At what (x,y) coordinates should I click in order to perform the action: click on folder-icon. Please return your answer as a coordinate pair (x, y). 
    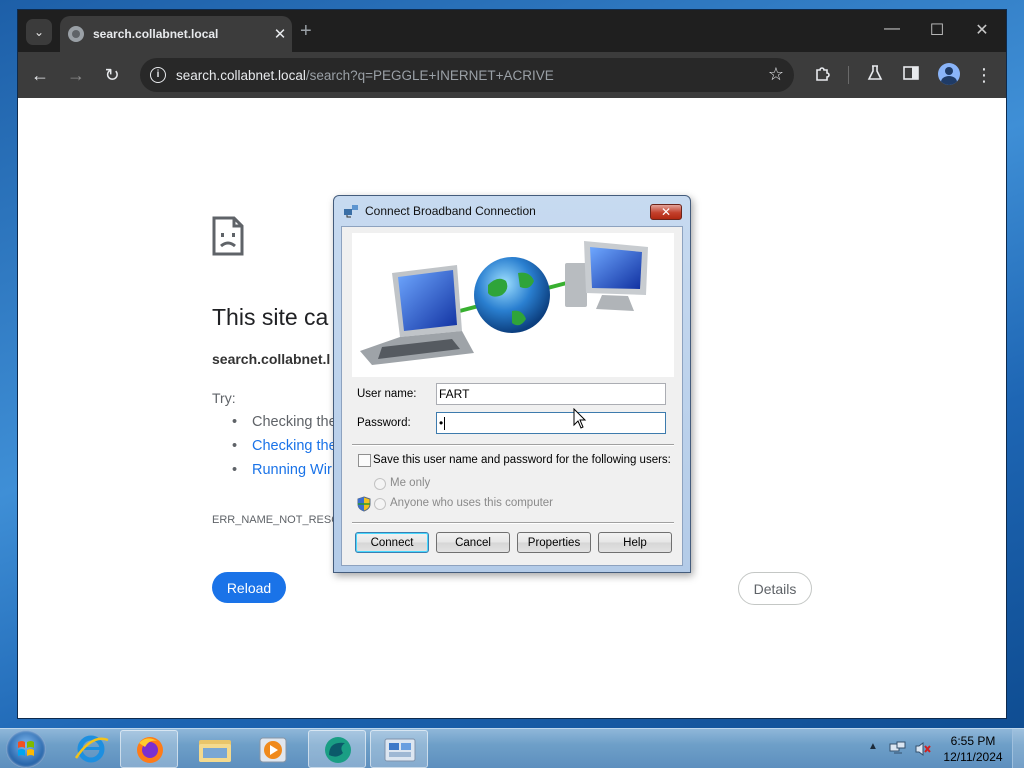
    Looking at the image, I should click on (215, 751).